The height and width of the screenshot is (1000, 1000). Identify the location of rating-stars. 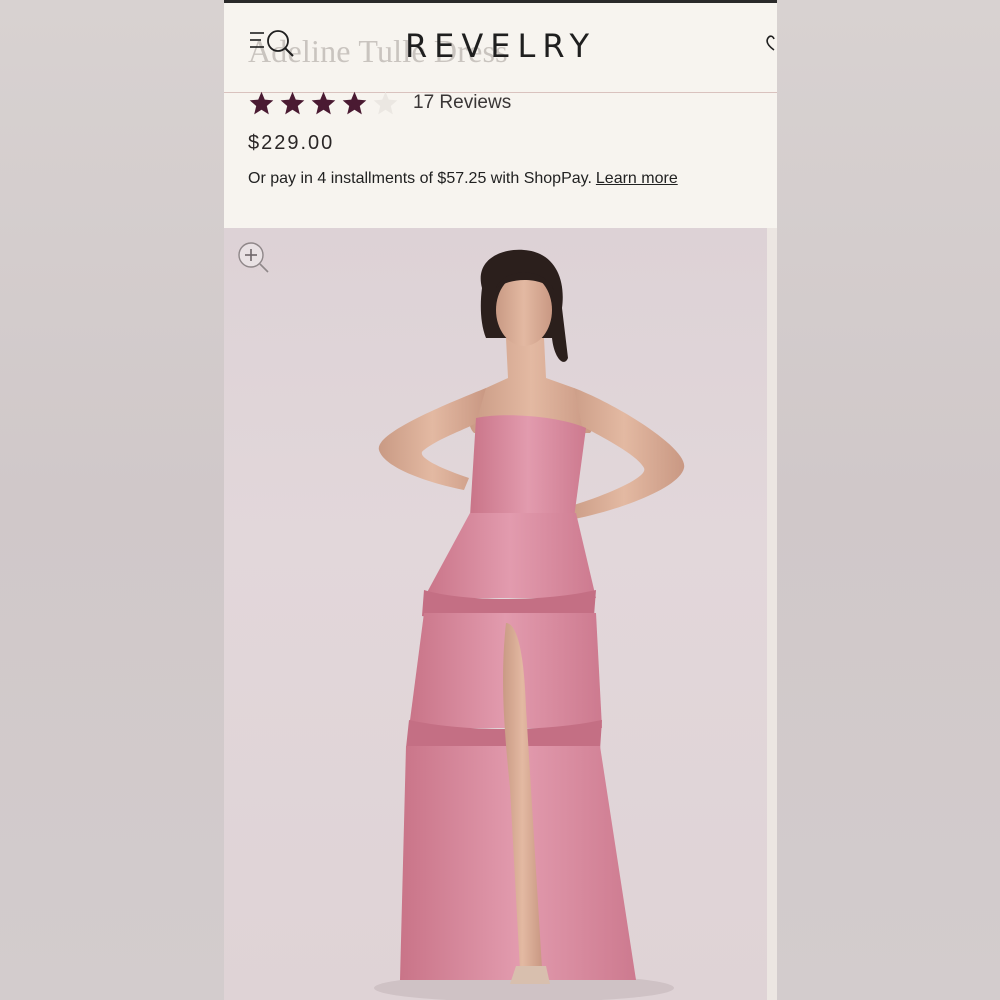
(325, 103).